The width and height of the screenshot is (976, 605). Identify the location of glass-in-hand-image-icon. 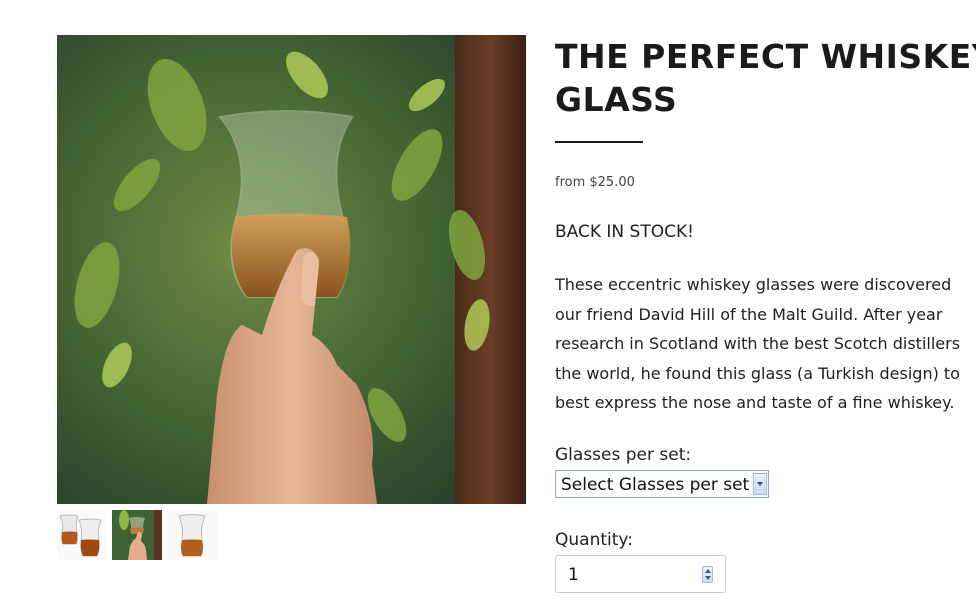
(137, 535).